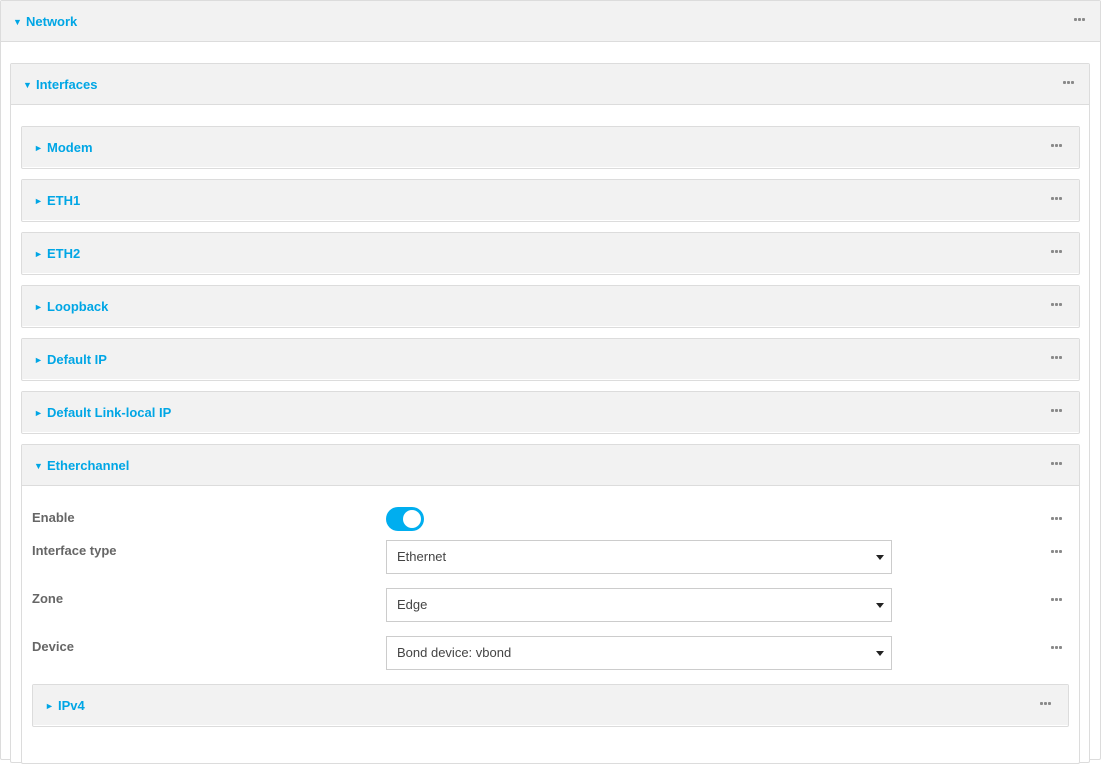 This screenshot has width=1110, height=764. Describe the element at coordinates (1057, 464) in the screenshot. I see `etherchannel-more-icon` at that location.